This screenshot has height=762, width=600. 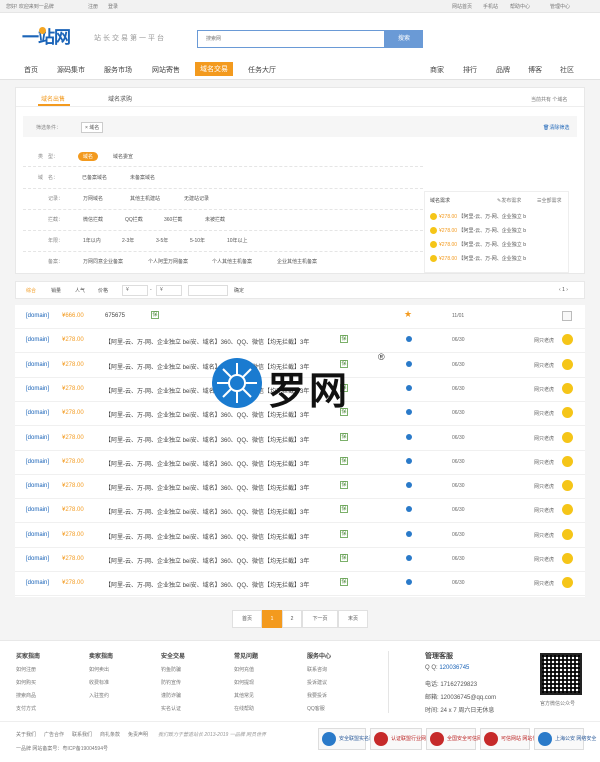 I want to click on nav-domain-trade: 域名交易, so click(x=214, y=69).